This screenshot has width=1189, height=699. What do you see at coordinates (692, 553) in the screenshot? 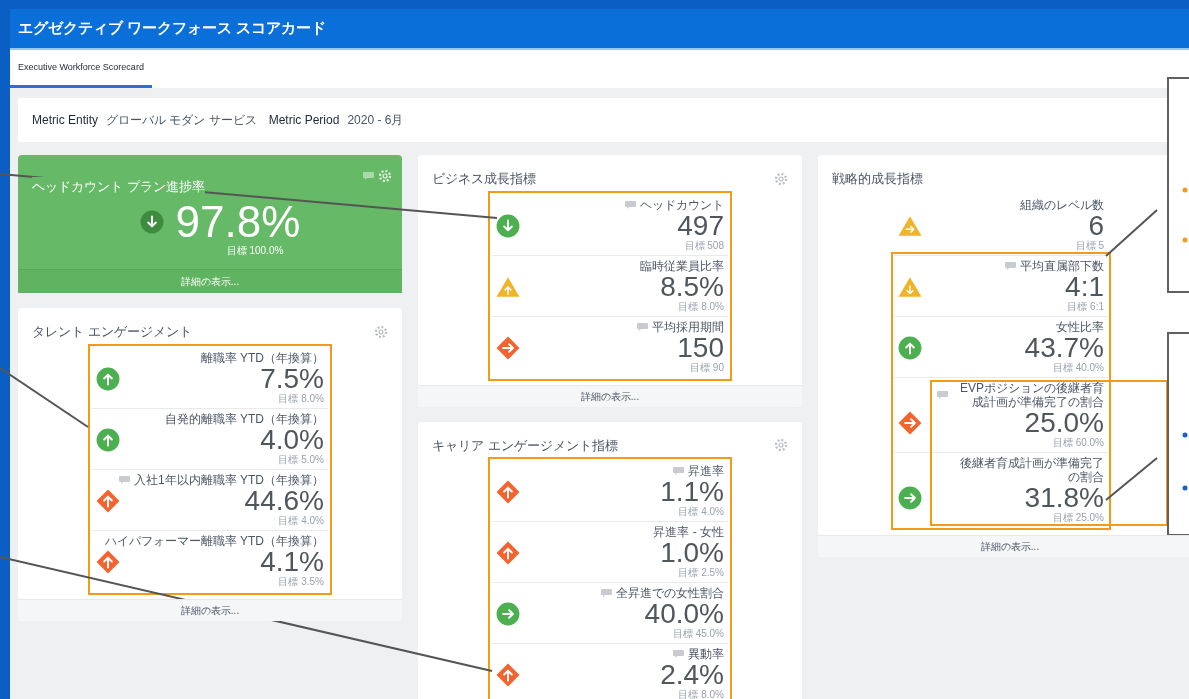
I see `metric-value: 1.0%` at bounding box center [692, 553].